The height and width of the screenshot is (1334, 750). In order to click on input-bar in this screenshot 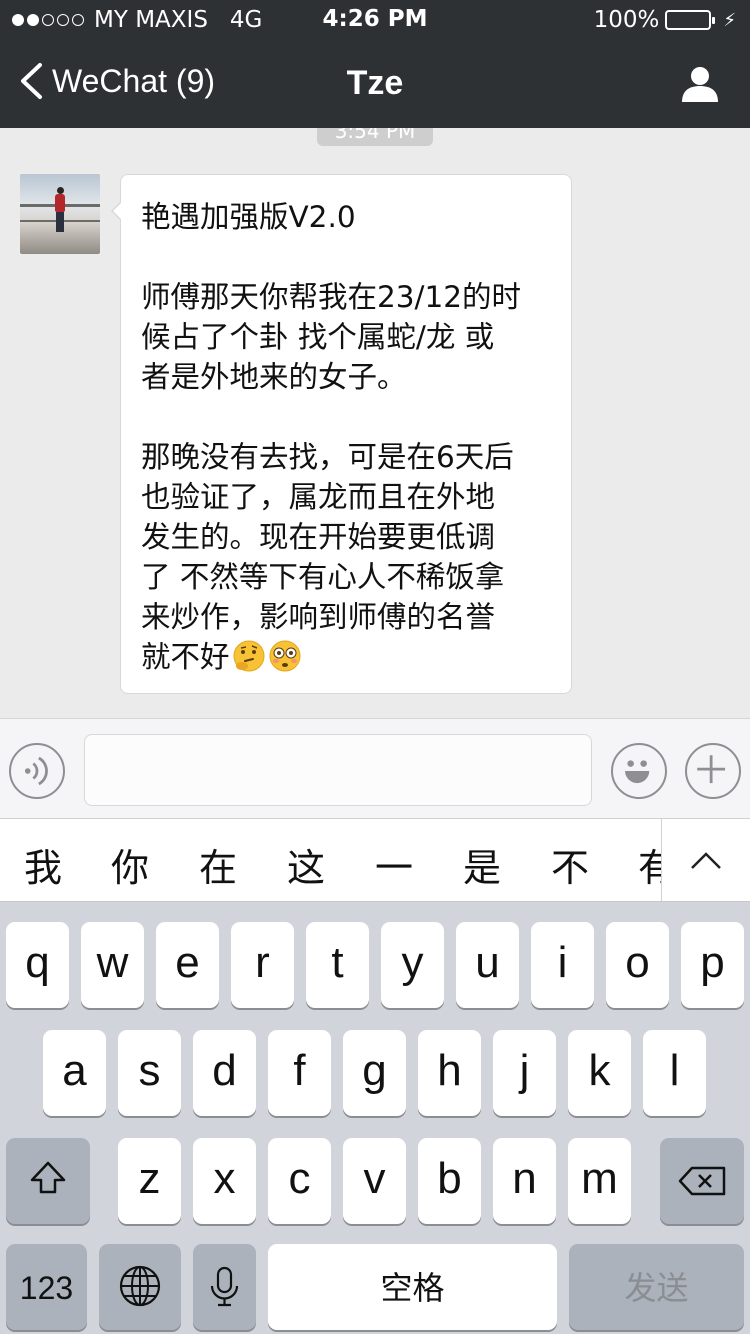, I will do `click(375, 768)`.